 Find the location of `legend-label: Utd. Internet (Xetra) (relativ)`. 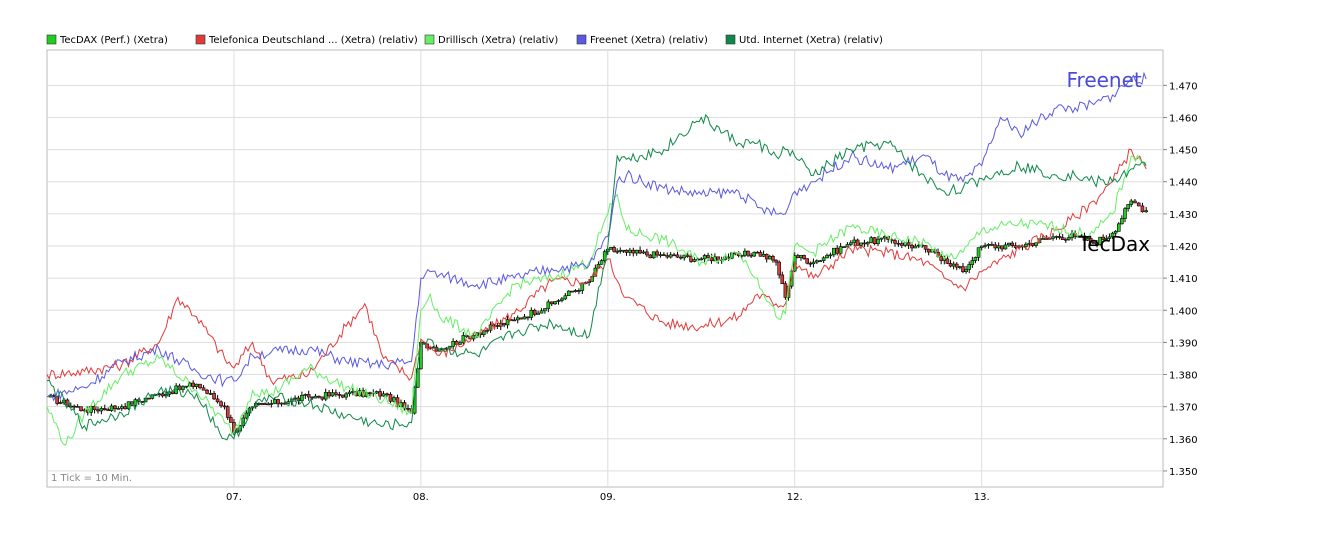

legend-label: Utd. Internet (Xetra) (relativ) is located at coordinates (811, 40).